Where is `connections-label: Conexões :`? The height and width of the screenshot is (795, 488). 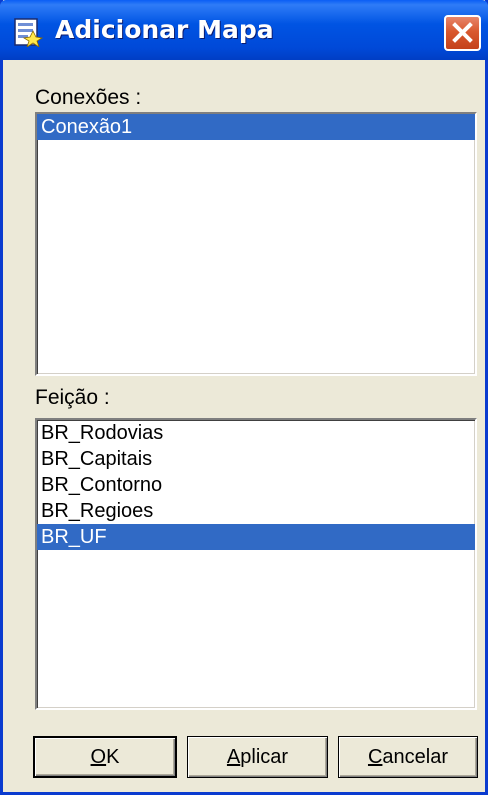
connections-label: Conexões : is located at coordinates (88, 97).